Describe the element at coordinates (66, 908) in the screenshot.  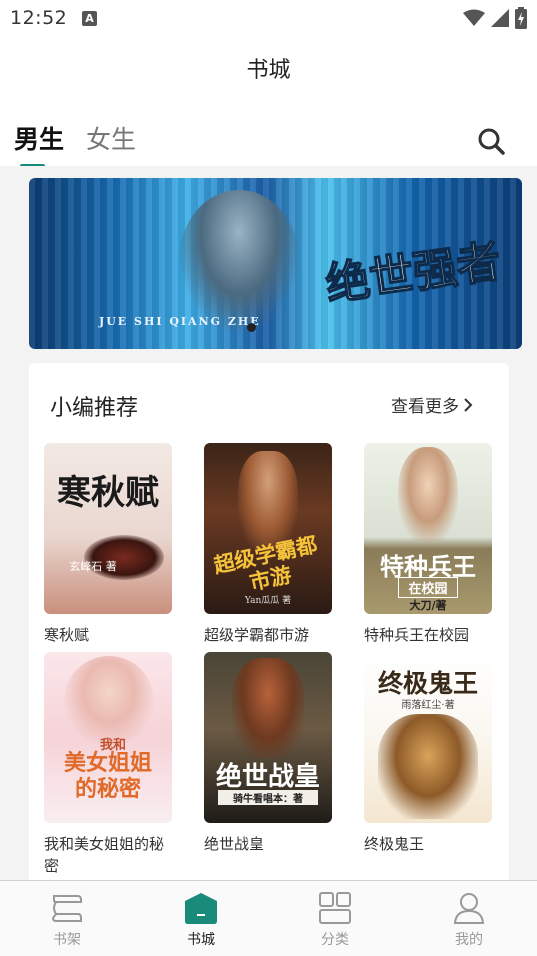
I see `bookshelf-icon` at that location.